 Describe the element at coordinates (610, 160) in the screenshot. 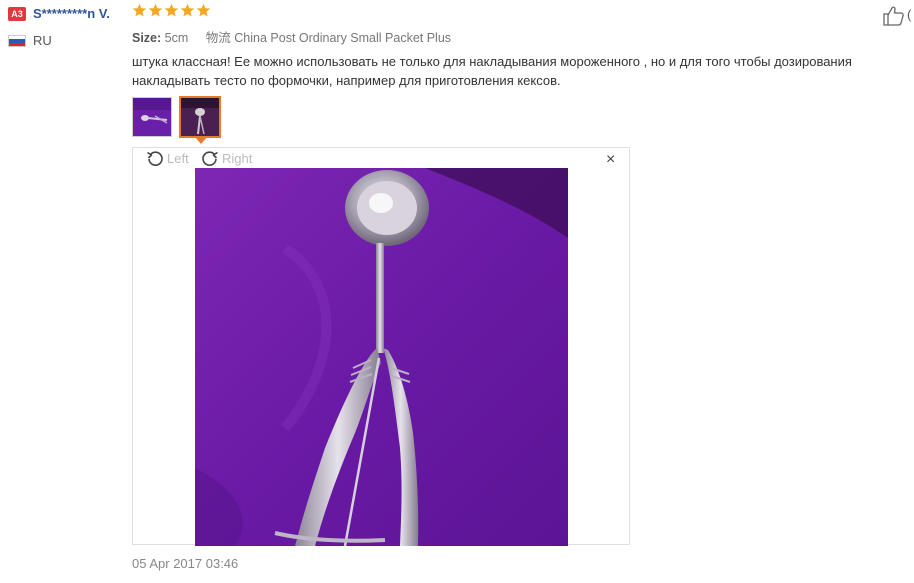

I see `close-viewer-button: ×` at that location.